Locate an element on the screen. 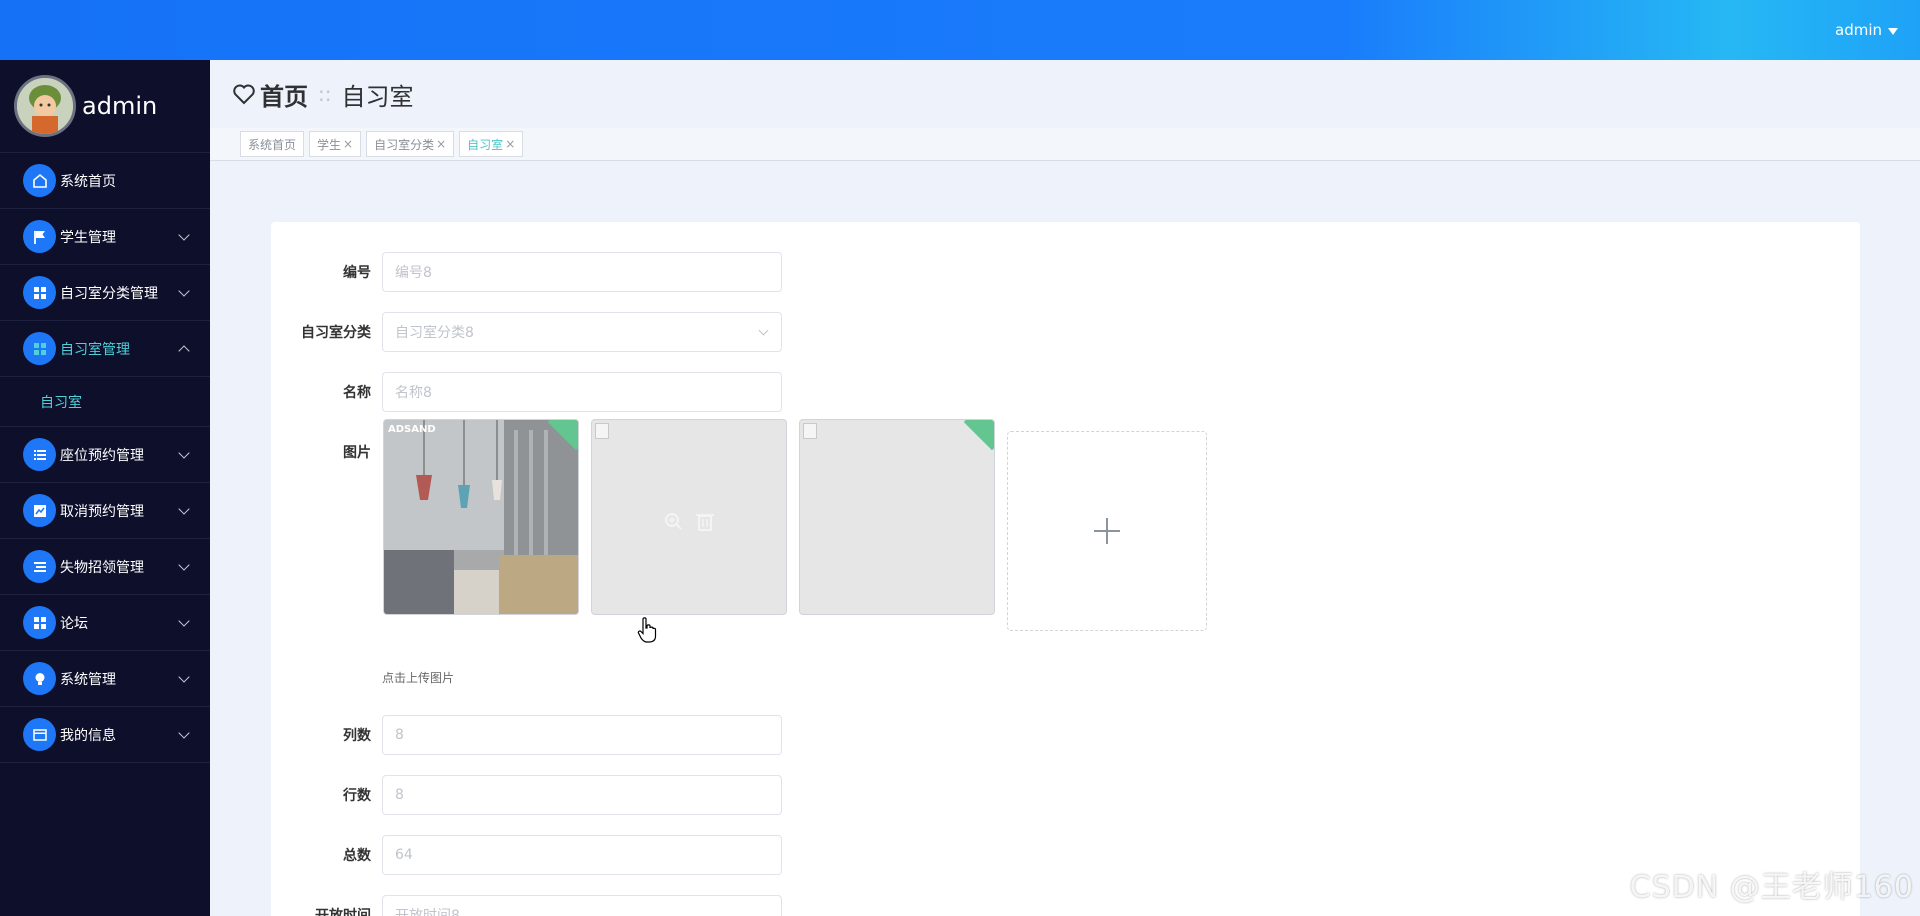 This screenshot has width=1920, height=916. heart-icon is located at coordinates (244, 94).